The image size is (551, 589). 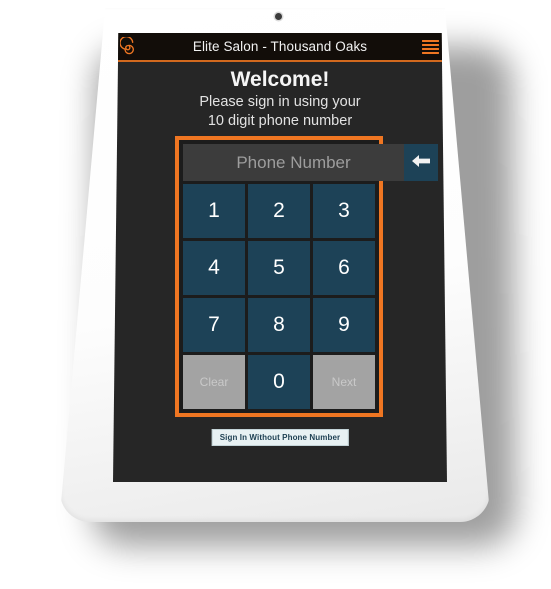 I want to click on key-1: 1, so click(x=214, y=211).